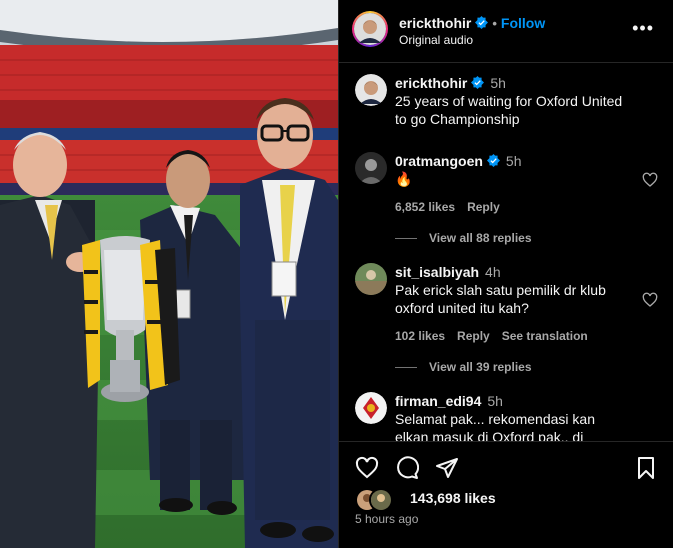 The image size is (673, 548). I want to click on see-translation-button: See translation, so click(545, 336).